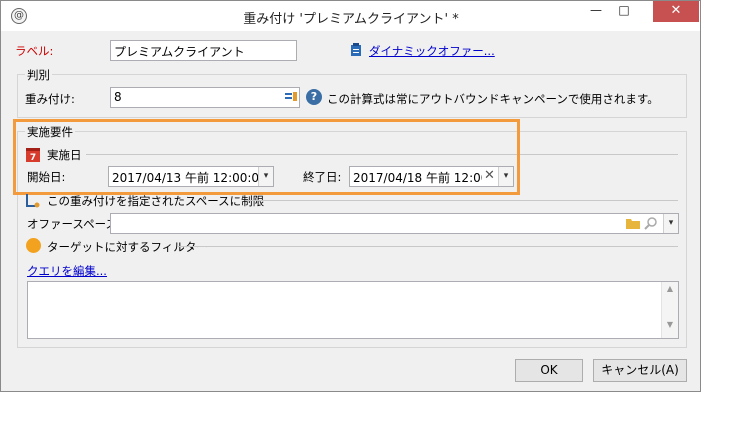  Describe the element at coordinates (670, 288) in the screenshot. I see `scroll-up-icon: ▲` at that location.